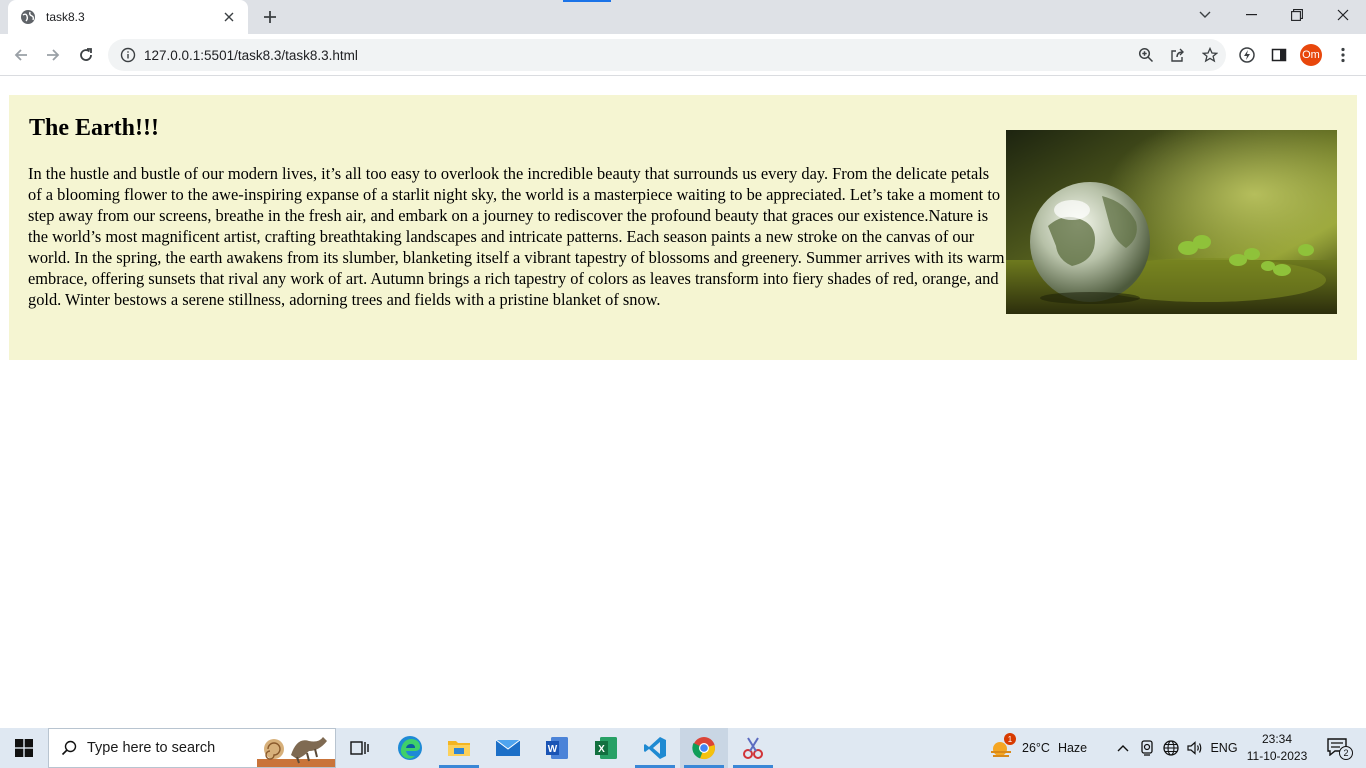  What do you see at coordinates (21, 55) in the screenshot?
I see `back-button` at bounding box center [21, 55].